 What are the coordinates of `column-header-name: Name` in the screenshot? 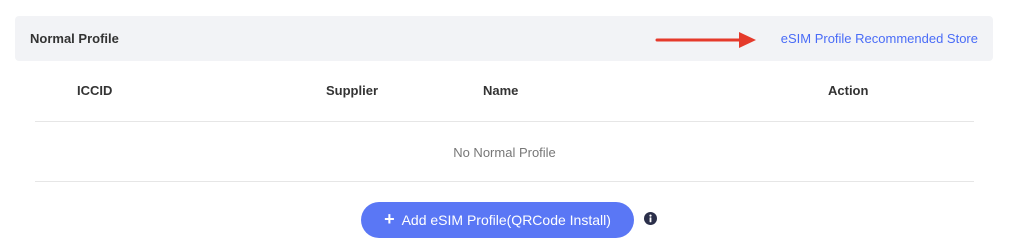 It's located at (501, 90).